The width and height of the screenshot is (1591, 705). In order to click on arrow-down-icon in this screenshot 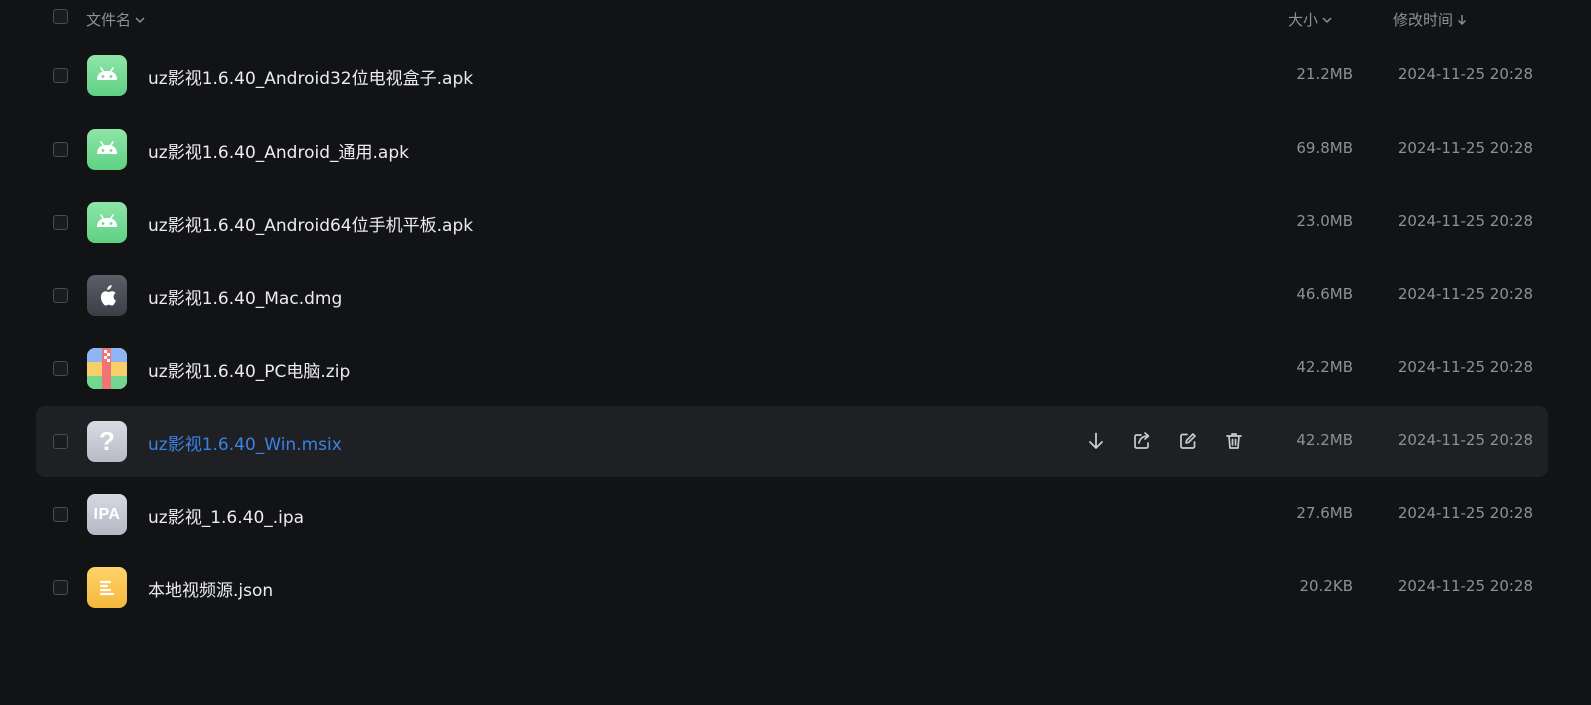, I will do `click(1462, 19)`.